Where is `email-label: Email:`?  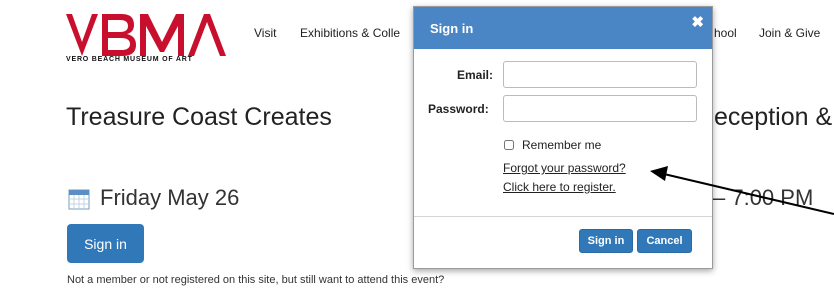
email-label: Email: is located at coordinates (475, 75).